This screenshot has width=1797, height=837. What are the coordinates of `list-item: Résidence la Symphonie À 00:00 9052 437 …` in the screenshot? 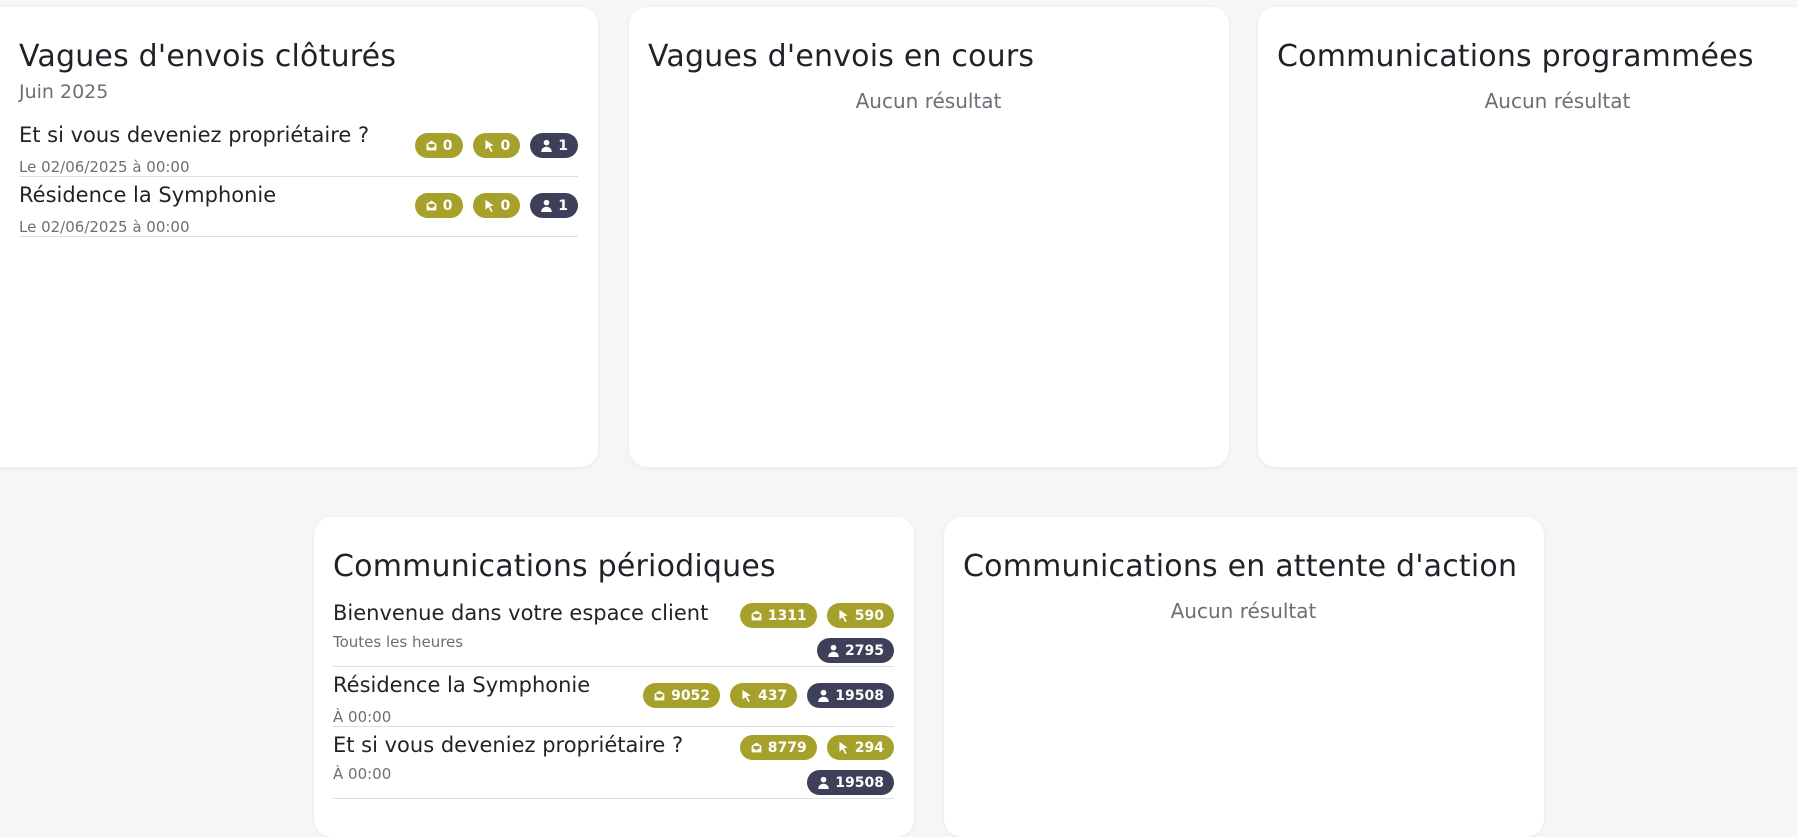 It's located at (613, 697).